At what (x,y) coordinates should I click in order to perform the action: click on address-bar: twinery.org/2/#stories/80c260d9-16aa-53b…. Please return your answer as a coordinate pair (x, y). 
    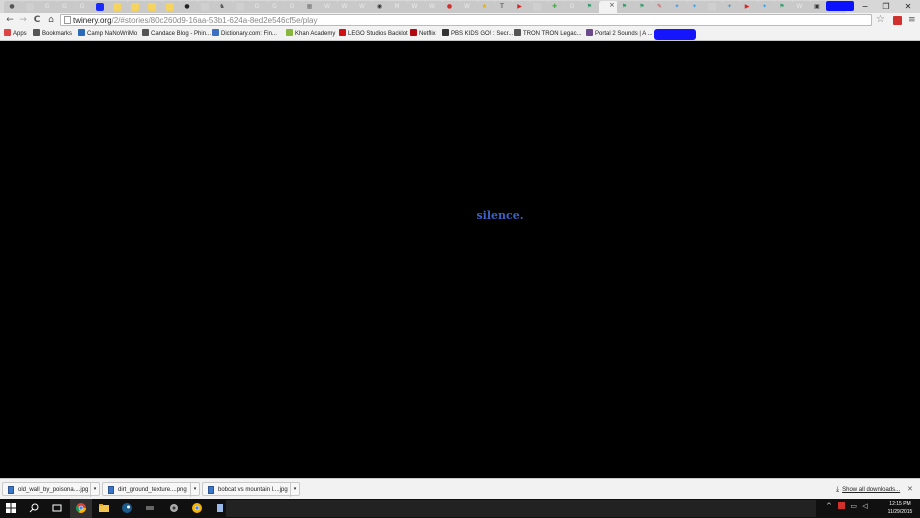
    Looking at the image, I should click on (466, 20).